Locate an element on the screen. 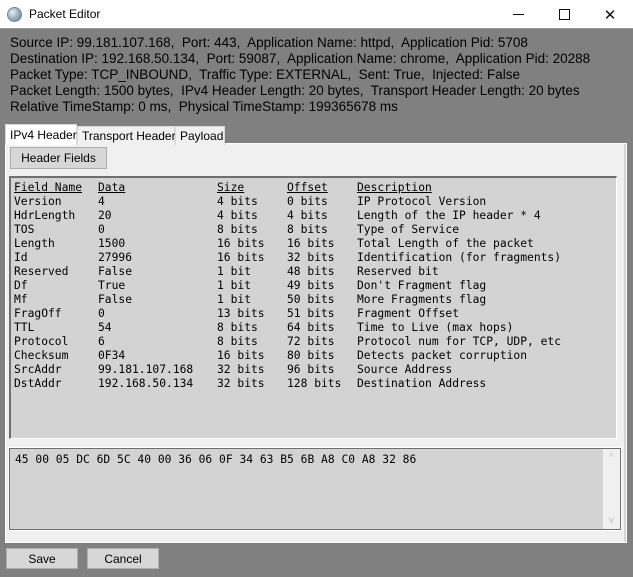 The image size is (633, 577). cancel-button: Cancel is located at coordinates (123, 558).